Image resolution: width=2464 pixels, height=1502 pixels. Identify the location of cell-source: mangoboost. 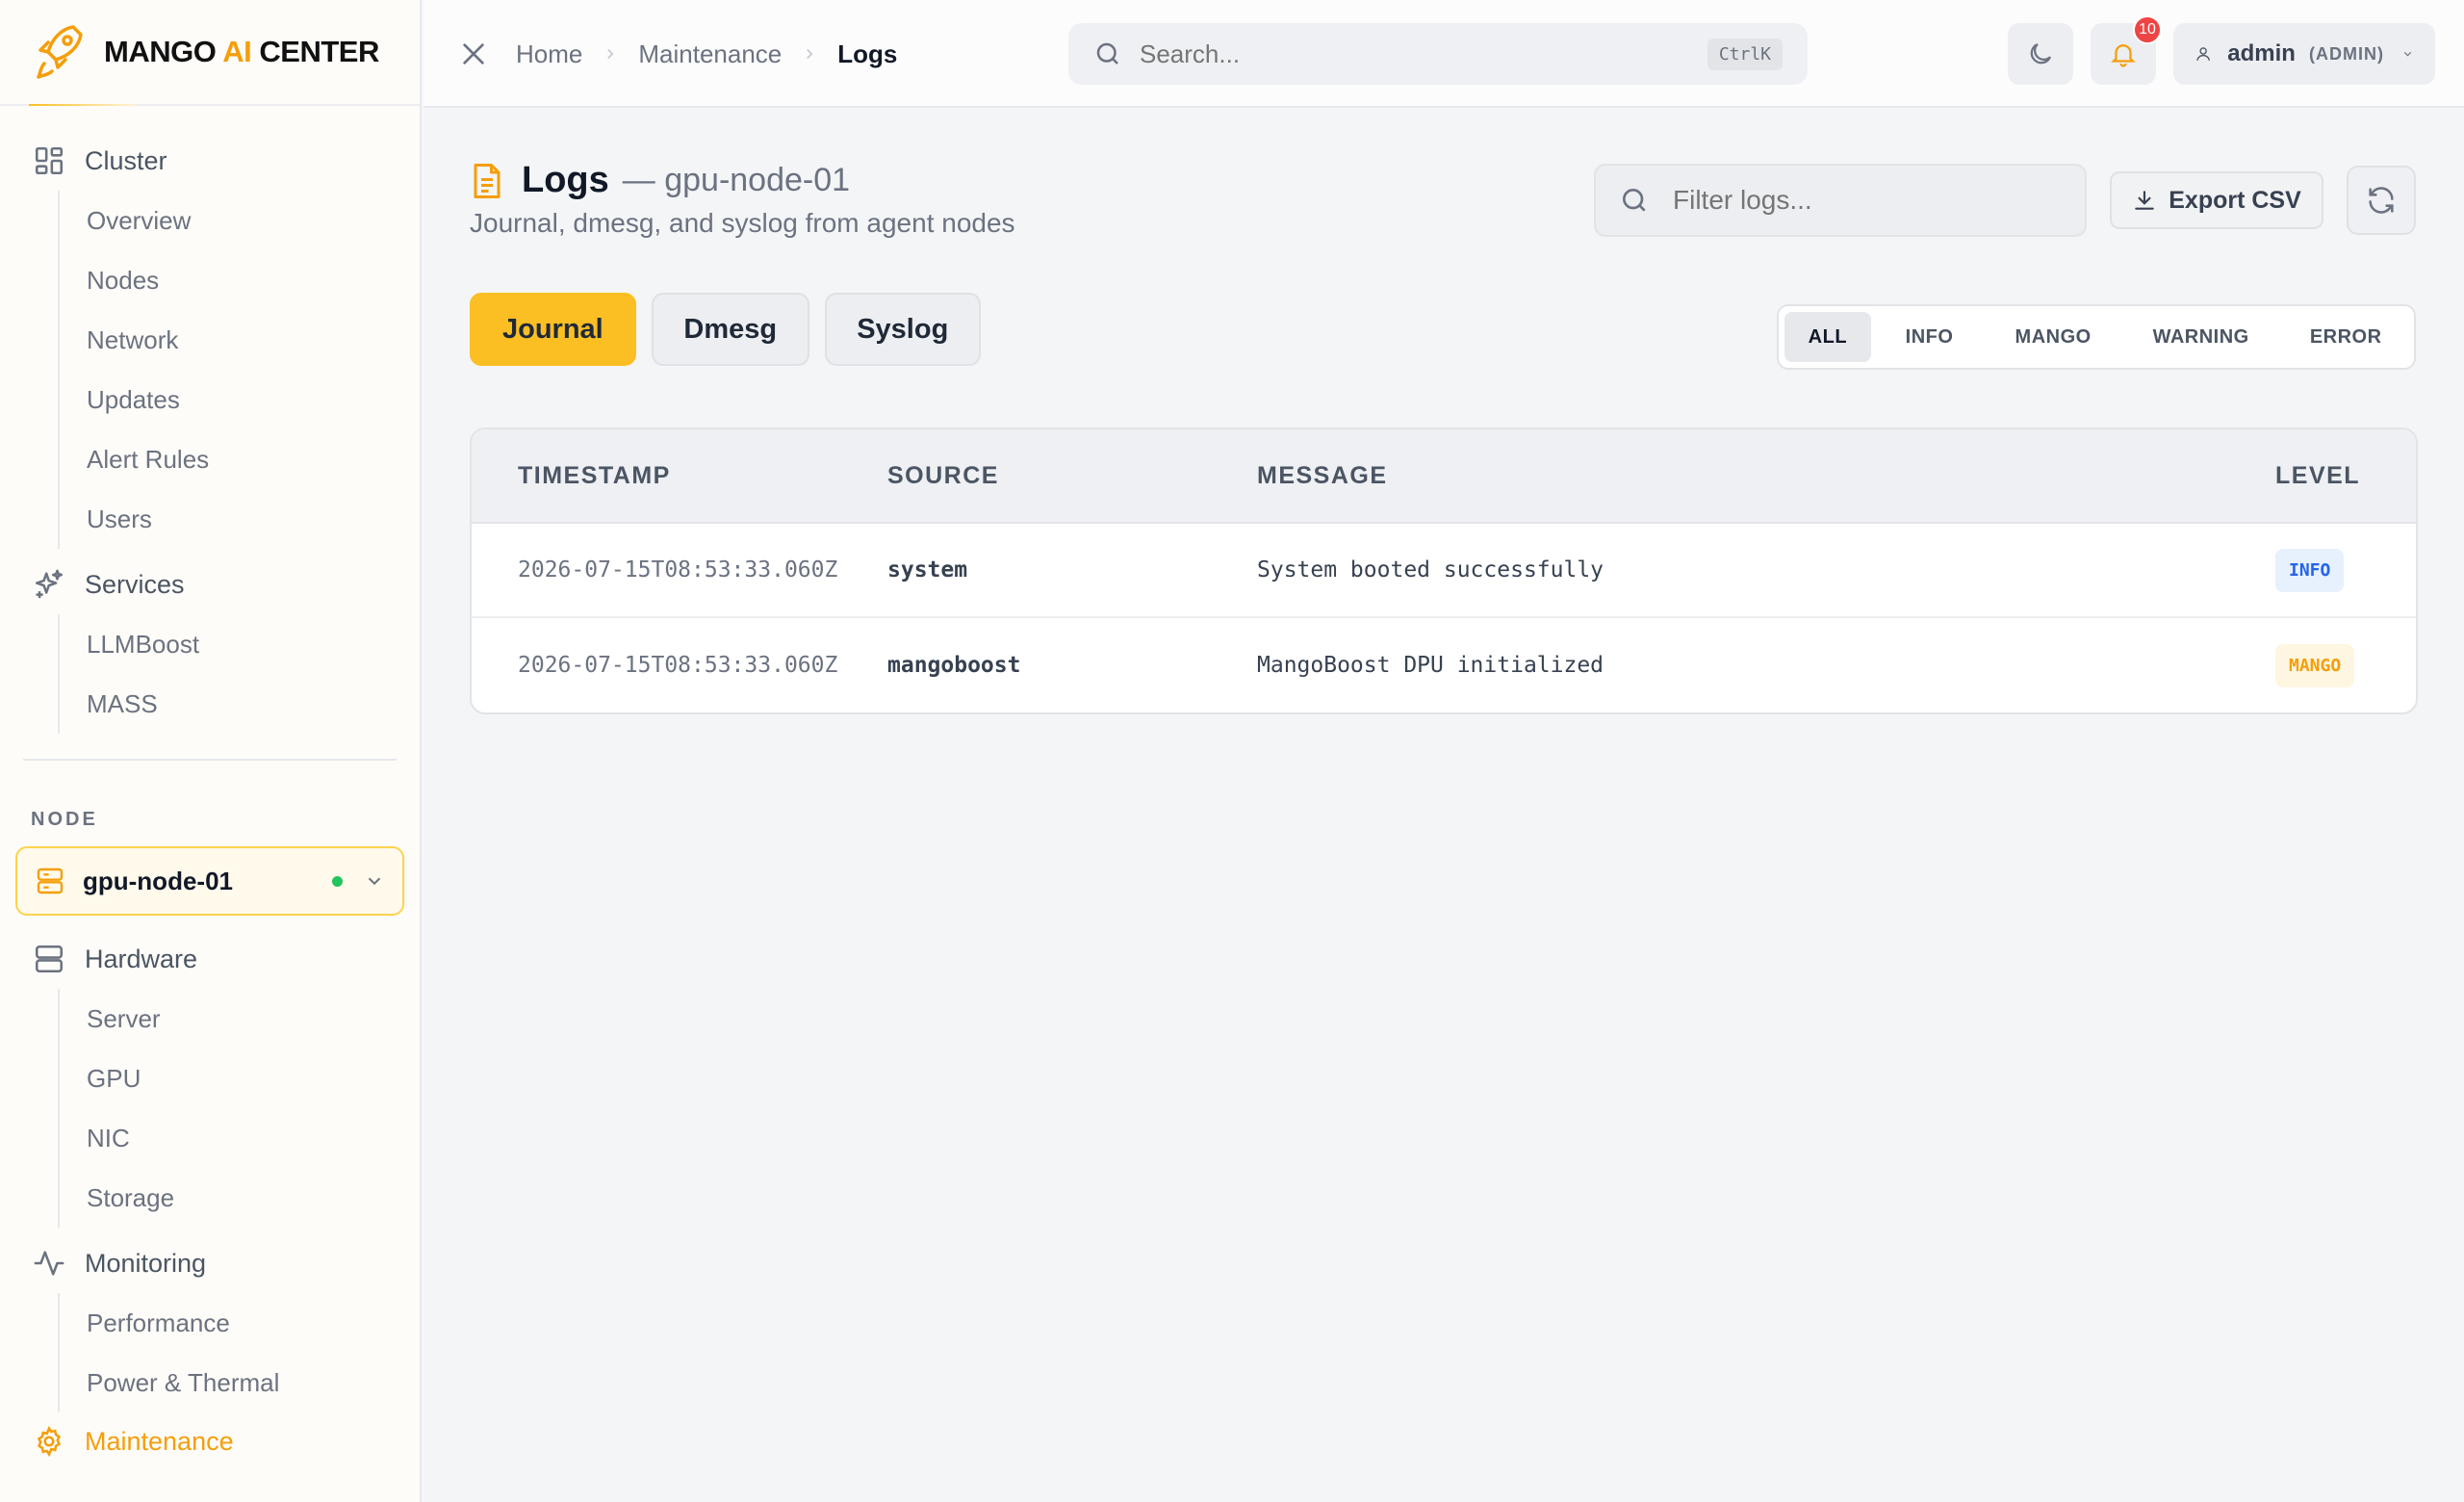
(954, 665).